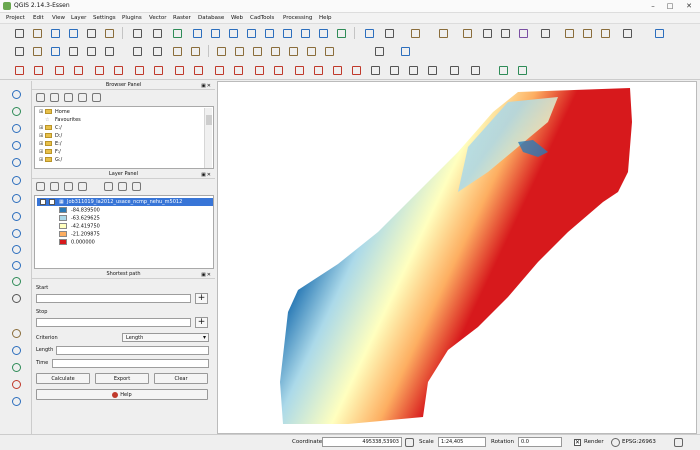 The height and width of the screenshot is (450, 700). What do you see at coordinates (16, 93) in the screenshot?
I see `add-vector-layer-icon` at bounding box center [16, 93].